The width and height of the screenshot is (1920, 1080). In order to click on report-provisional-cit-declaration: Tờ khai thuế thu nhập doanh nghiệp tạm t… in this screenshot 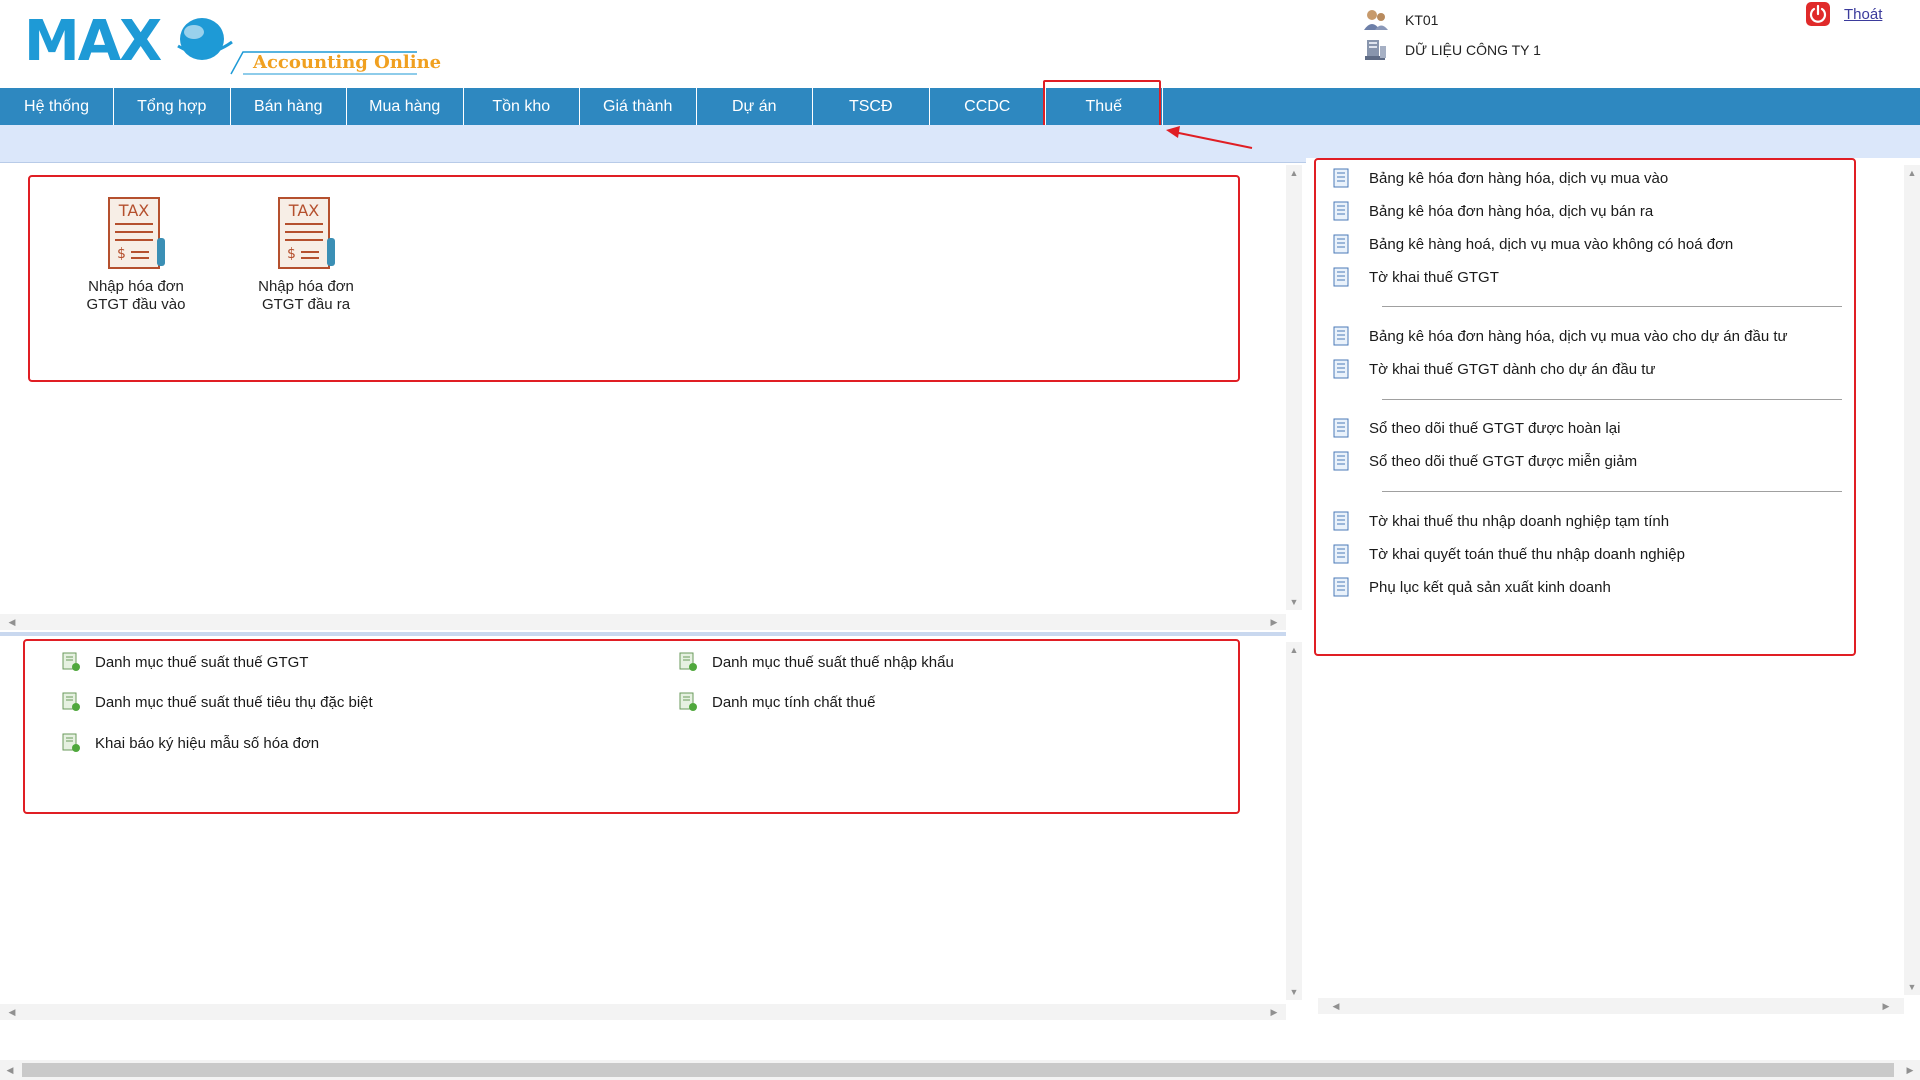, I will do `click(1501, 521)`.